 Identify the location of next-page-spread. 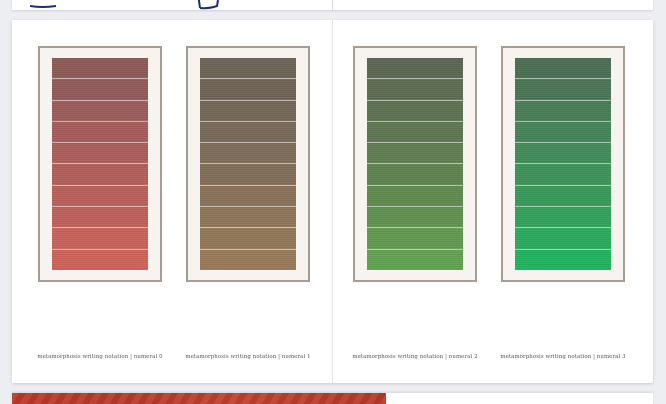
(332, 398).